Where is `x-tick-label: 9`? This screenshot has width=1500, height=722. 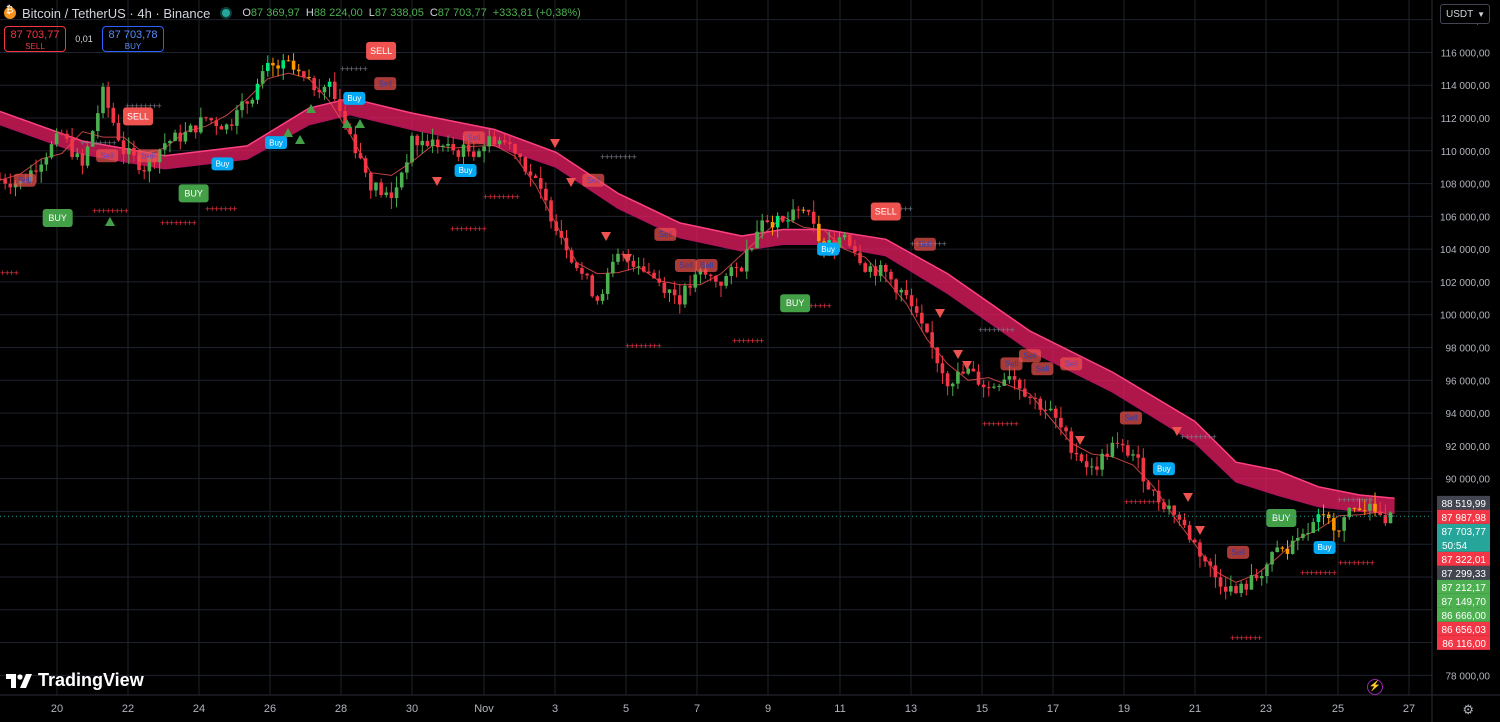 x-tick-label: 9 is located at coordinates (768, 709).